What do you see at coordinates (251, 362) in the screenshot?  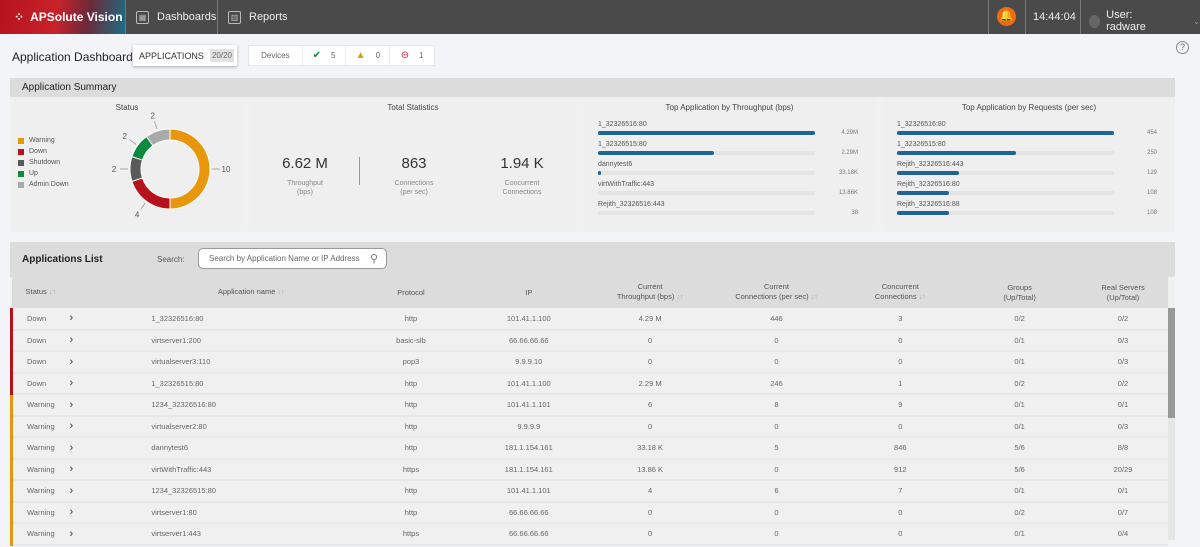 I see `app-name-cell: virtualserver3:110` at bounding box center [251, 362].